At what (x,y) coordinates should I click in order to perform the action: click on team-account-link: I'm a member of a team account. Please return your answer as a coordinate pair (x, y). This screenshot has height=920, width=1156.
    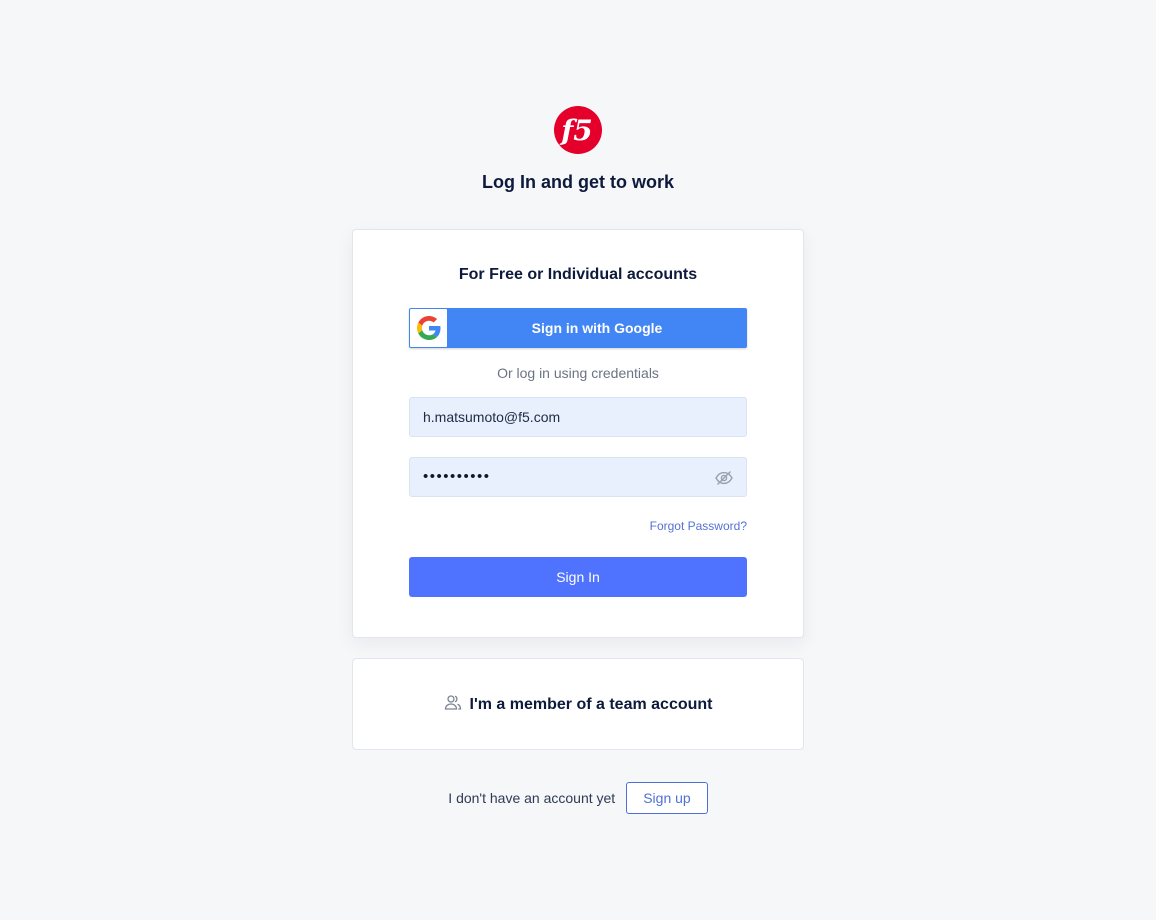
    Looking at the image, I should click on (578, 704).